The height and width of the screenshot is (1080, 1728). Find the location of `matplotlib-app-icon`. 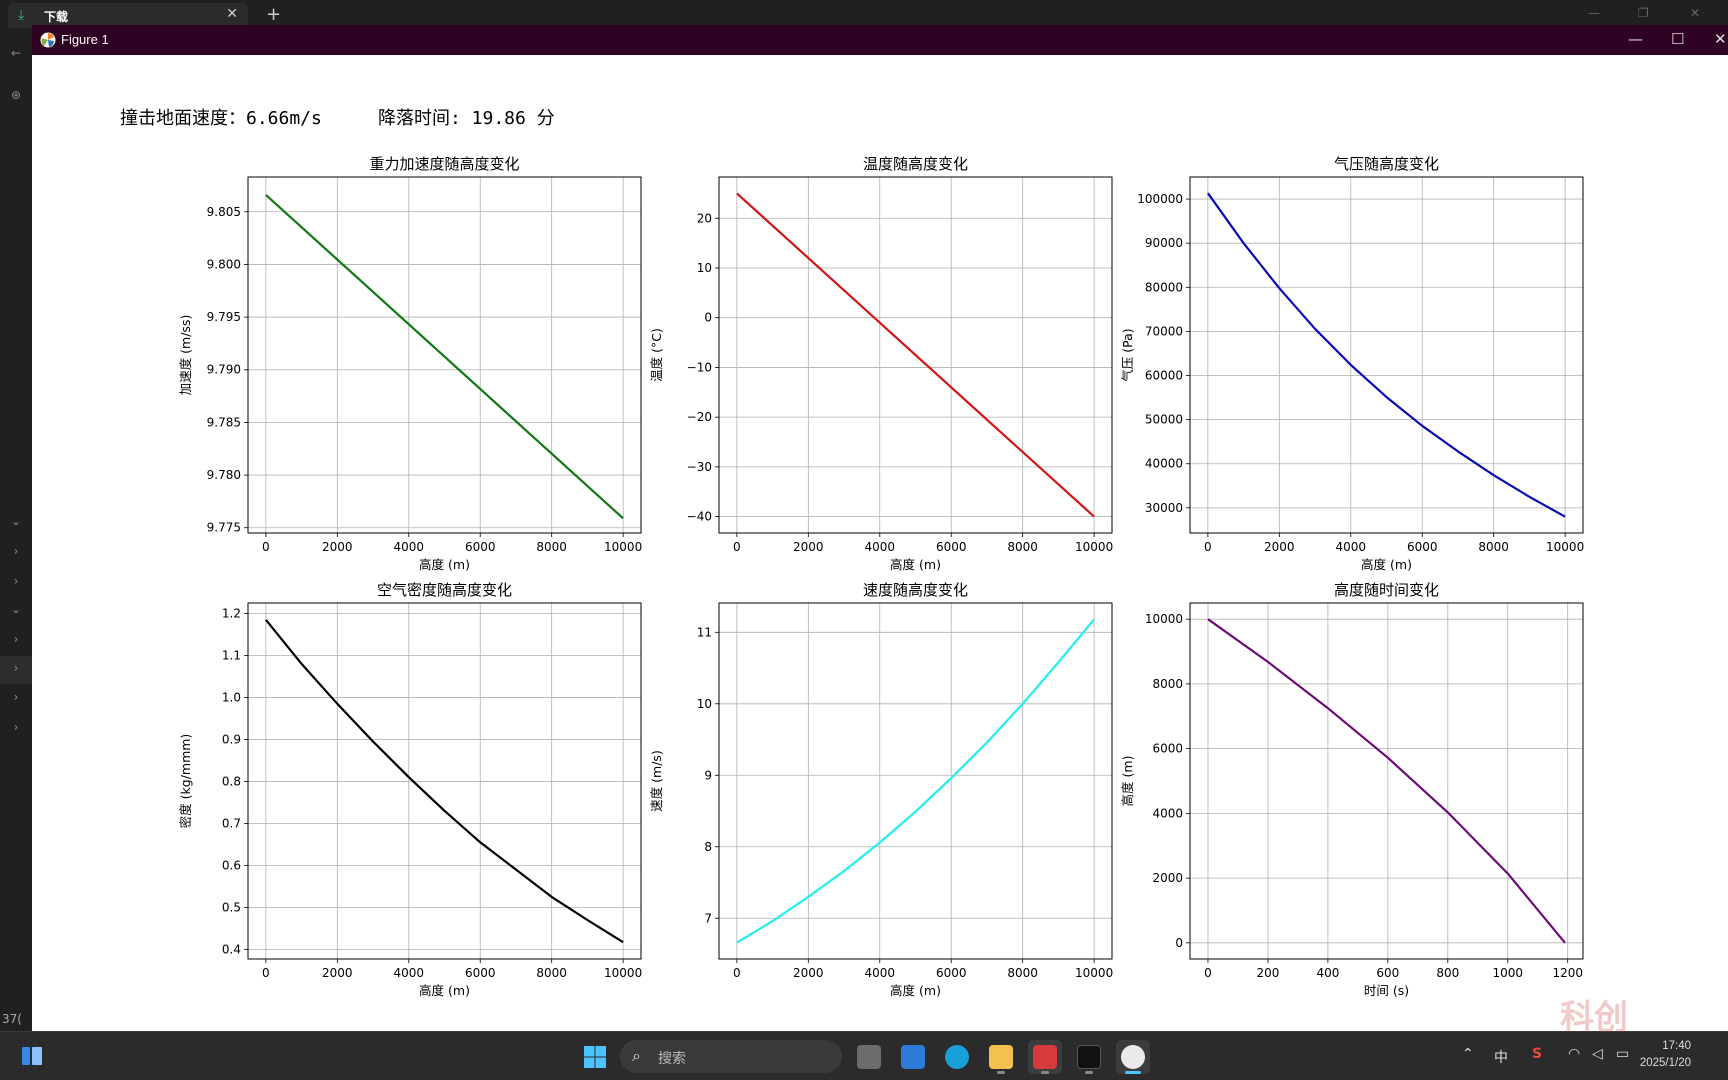

matplotlib-app-icon is located at coordinates (1133, 1057).